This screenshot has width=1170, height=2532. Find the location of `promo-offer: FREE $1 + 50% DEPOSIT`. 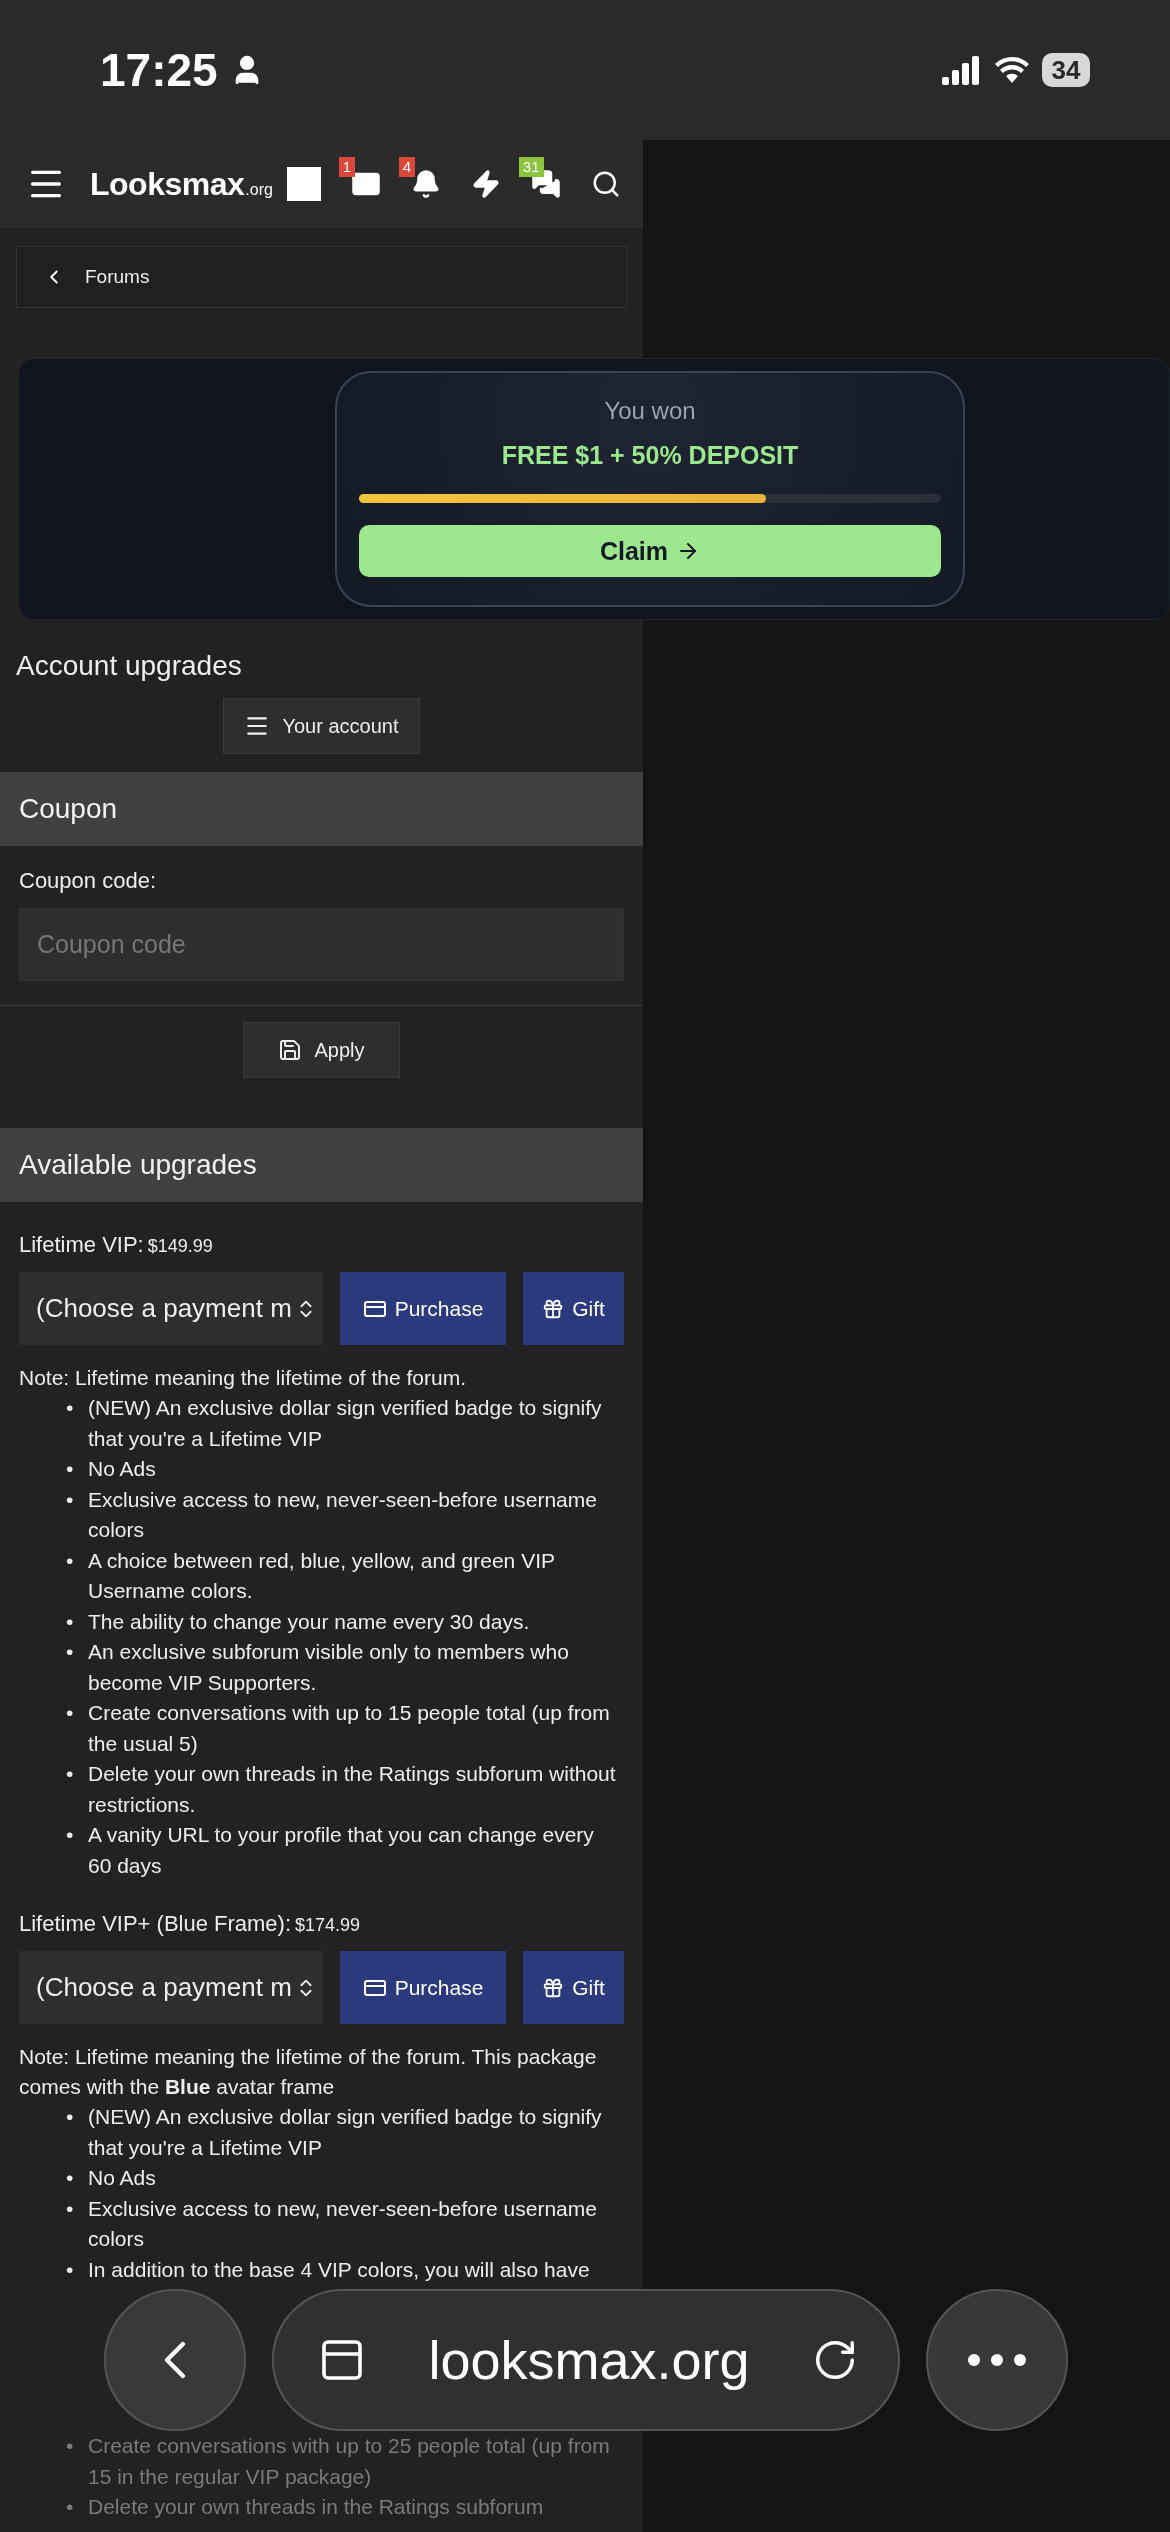

promo-offer: FREE $1 + 50% DEPOSIT is located at coordinates (650, 455).